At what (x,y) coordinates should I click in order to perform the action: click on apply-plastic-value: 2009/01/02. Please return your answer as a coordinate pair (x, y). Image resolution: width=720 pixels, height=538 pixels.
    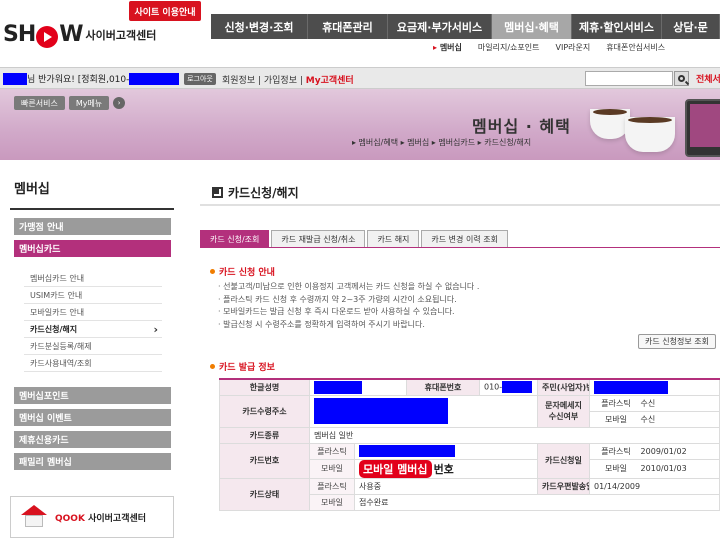
    Looking at the image, I should click on (663, 451).